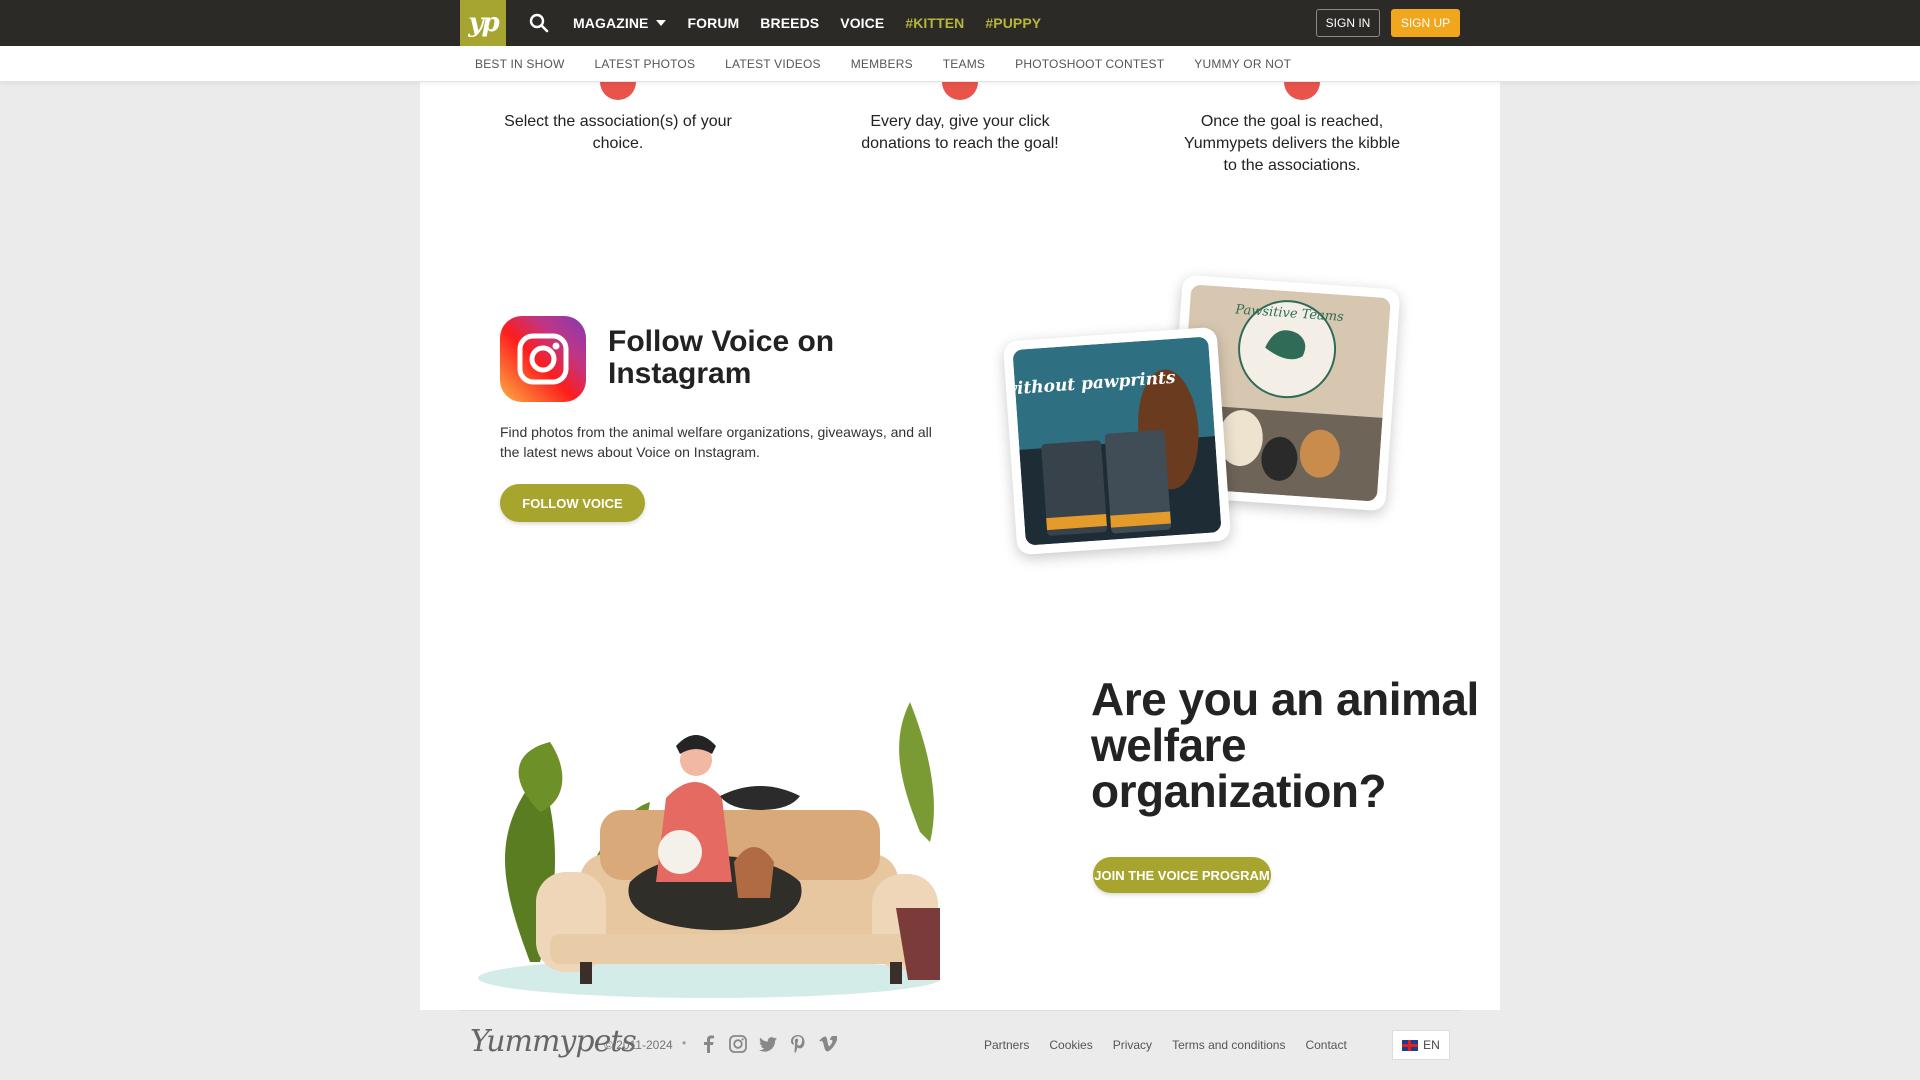 This screenshot has height=1080, width=1920. What do you see at coordinates (708, 1044) in the screenshot?
I see `facebook-icon` at bounding box center [708, 1044].